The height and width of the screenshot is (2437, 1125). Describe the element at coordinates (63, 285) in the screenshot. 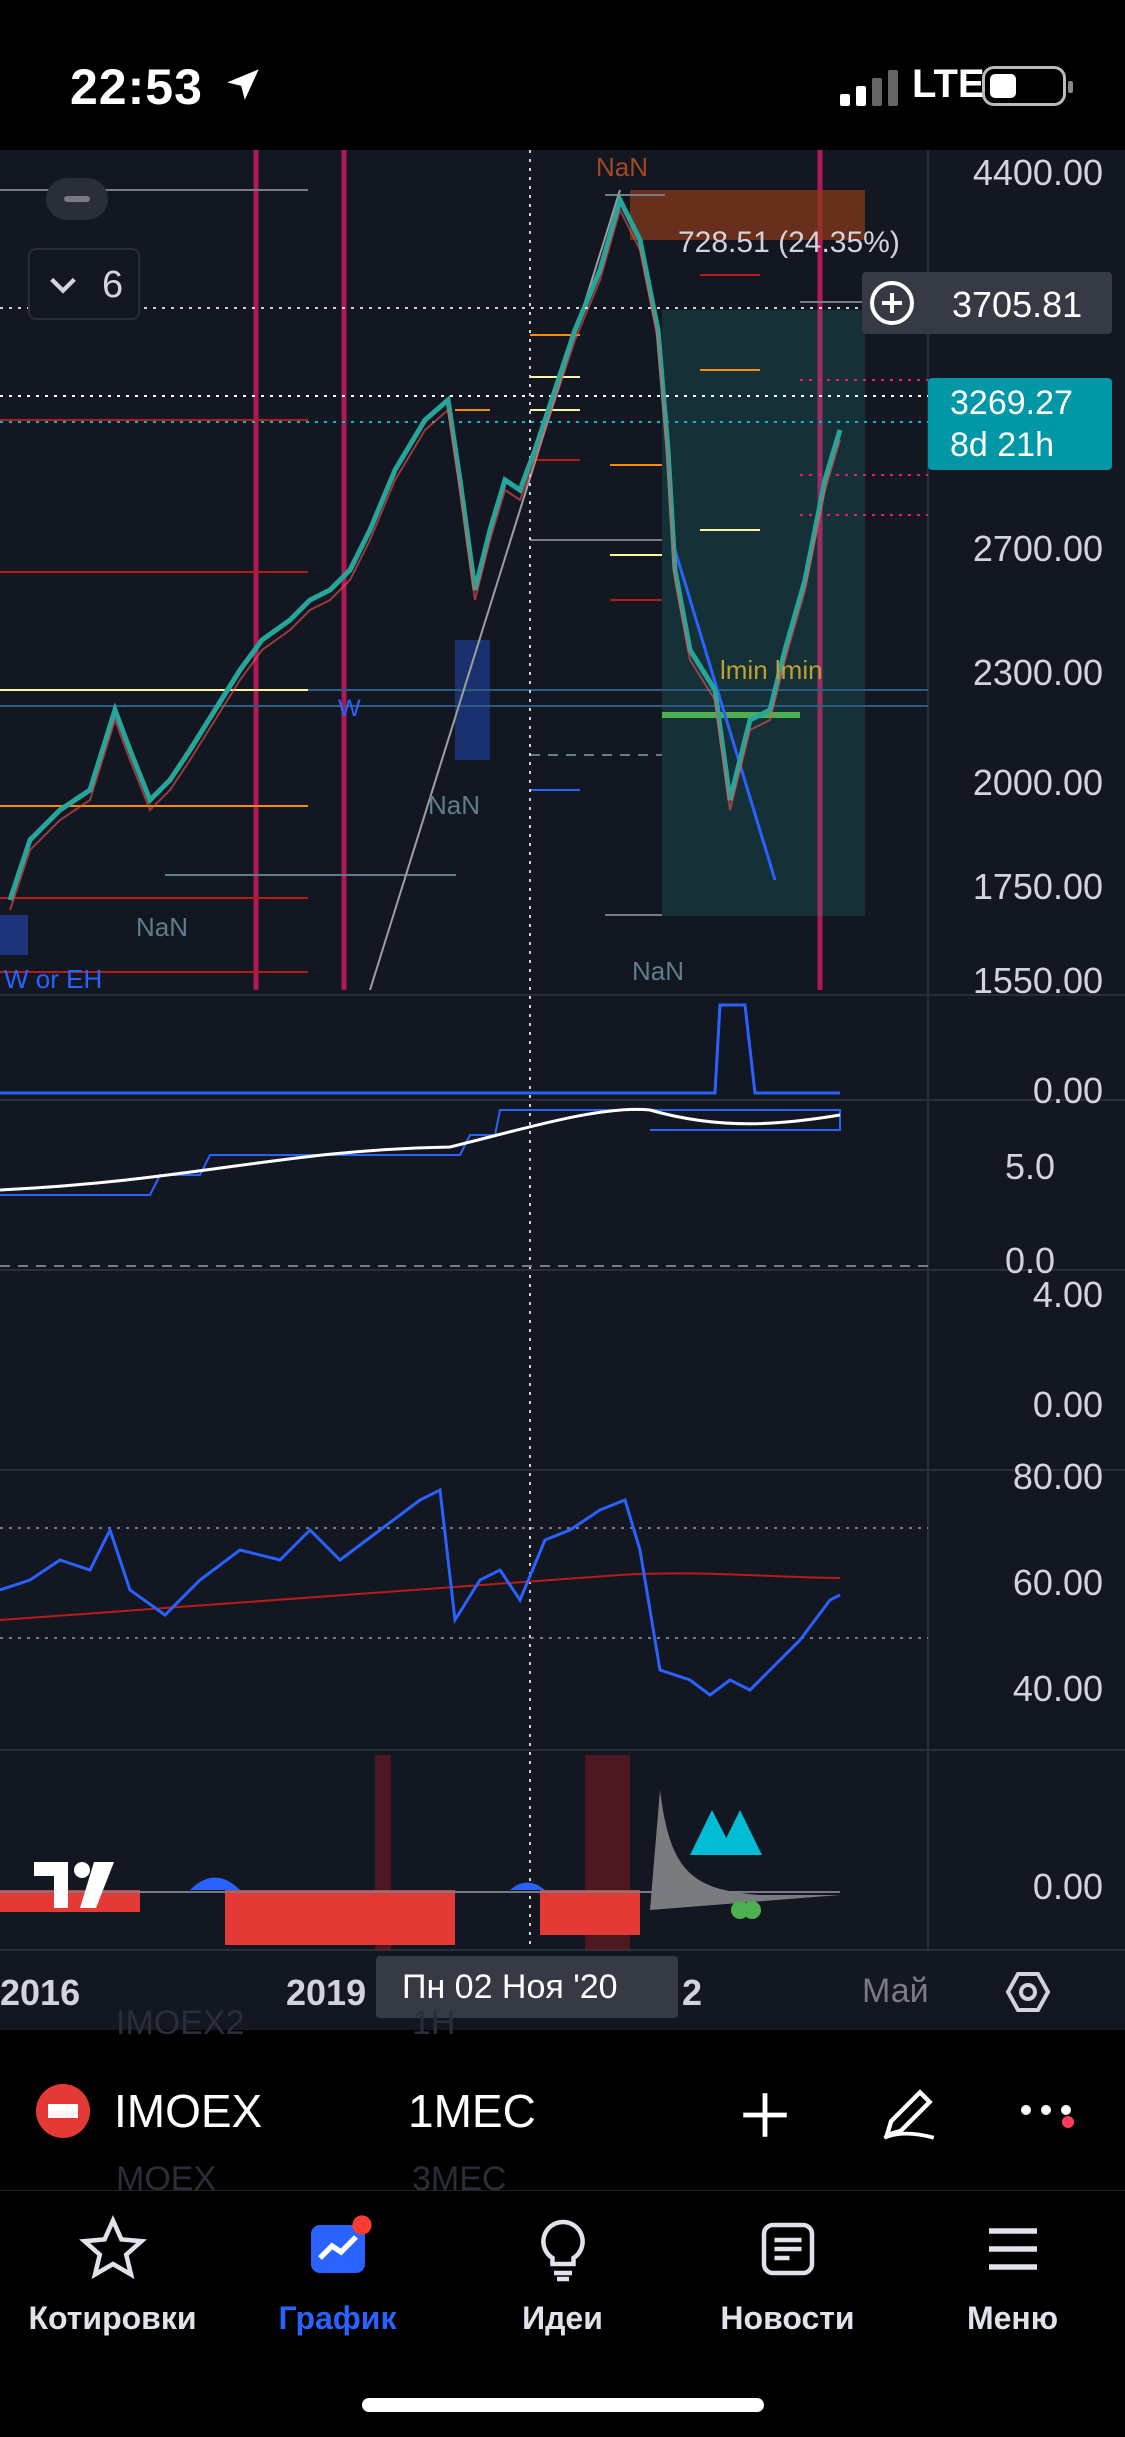

I see `chevron-down-icon` at that location.